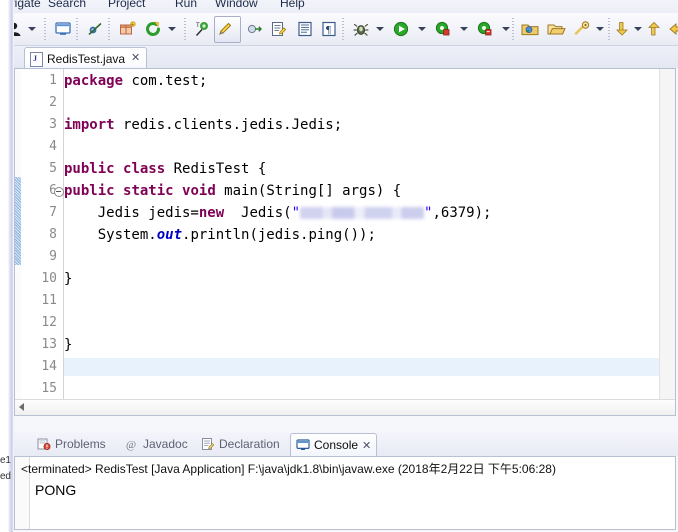 Image resolution: width=678 pixels, height=532 pixels. I want to click on tab-console: Console ✕, so click(334, 444).